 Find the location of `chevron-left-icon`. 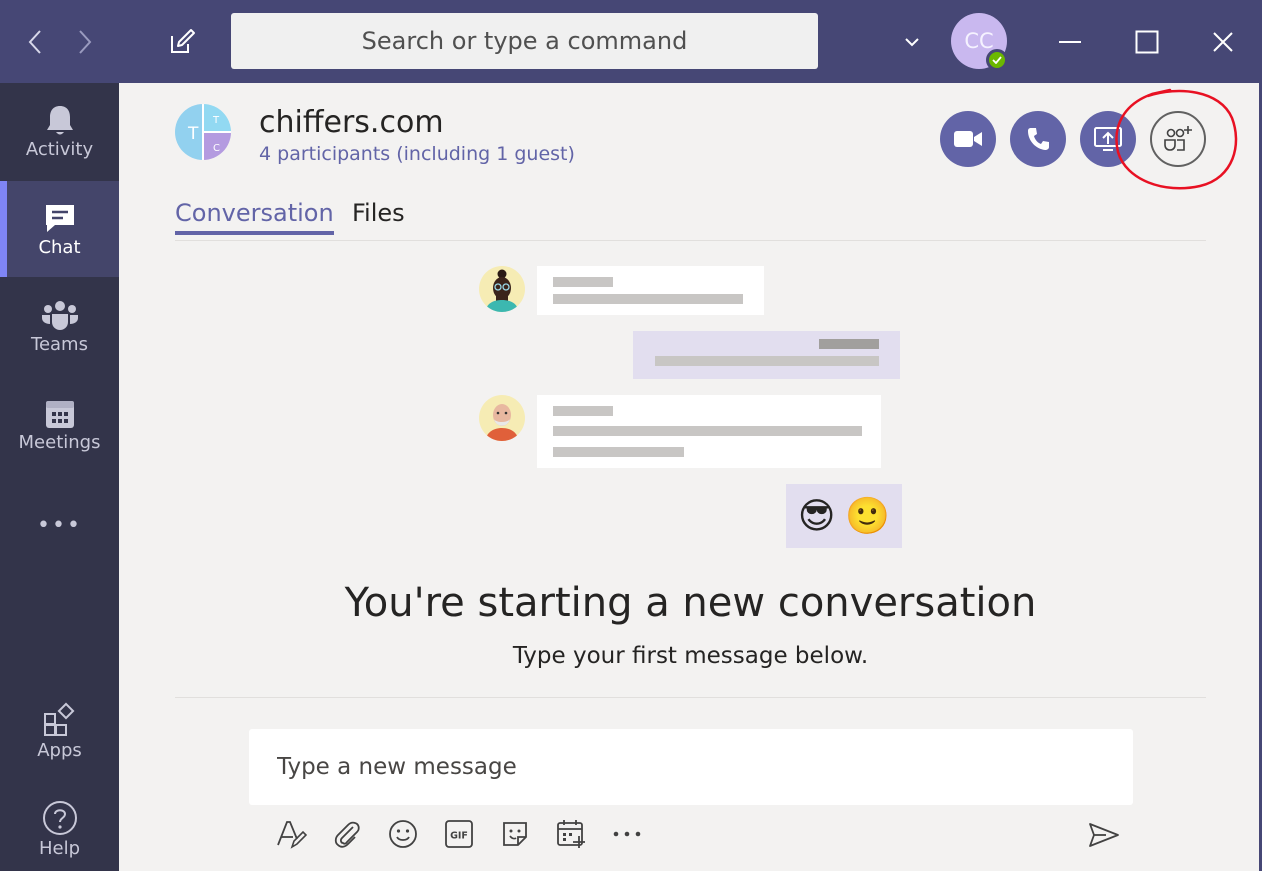

chevron-left-icon is located at coordinates (34, 41).